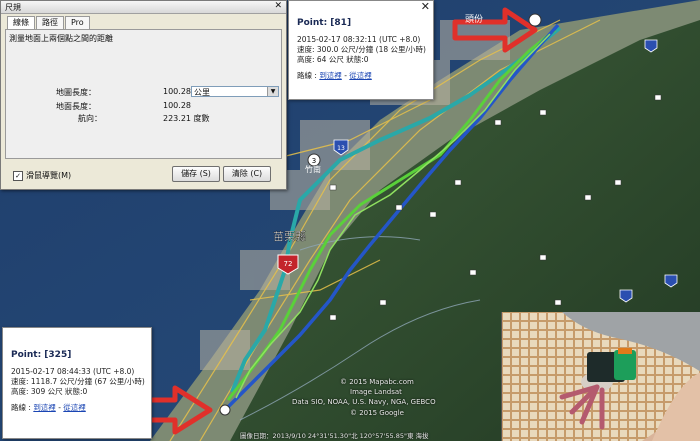 This screenshot has width=700, height=441. I want to click on clear-button: 清除 (C), so click(247, 174).